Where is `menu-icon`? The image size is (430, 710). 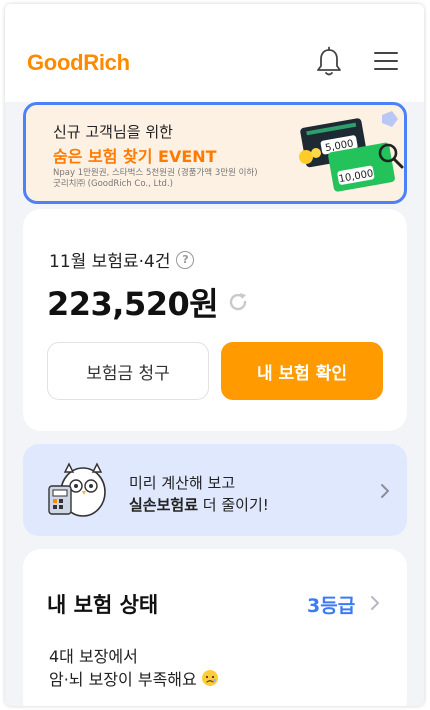 menu-icon is located at coordinates (386, 61).